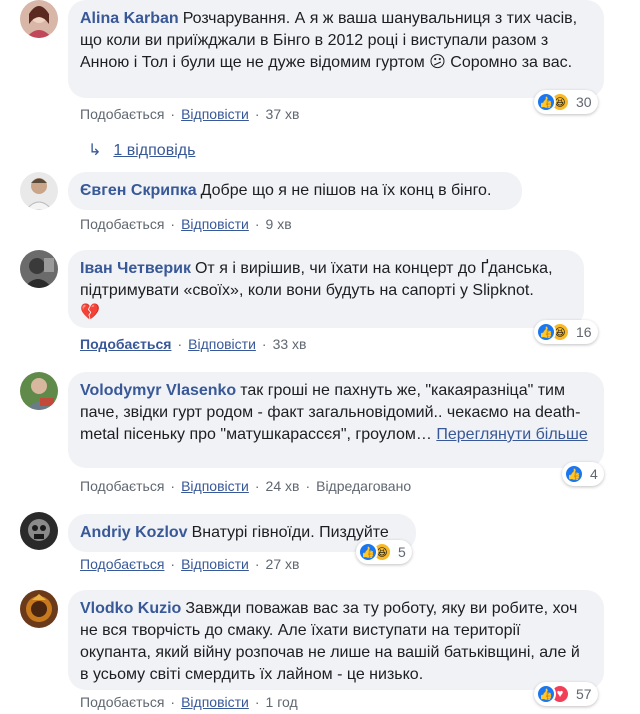 The height and width of the screenshot is (714, 640). What do you see at coordinates (283, 486) in the screenshot?
I see `comment-time: 24 хв` at bounding box center [283, 486].